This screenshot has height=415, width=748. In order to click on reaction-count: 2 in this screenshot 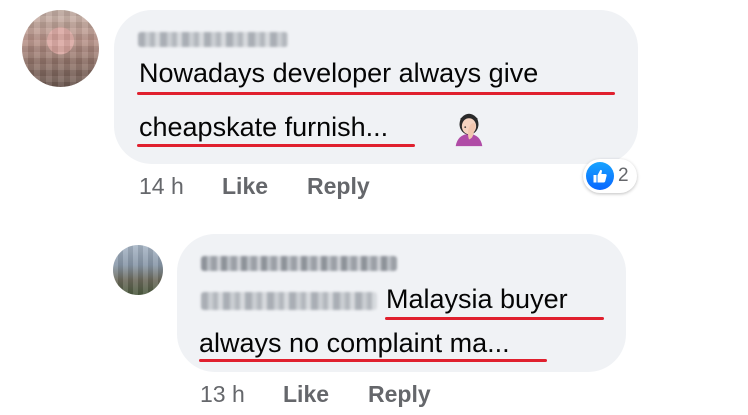, I will do `click(623, 175)`.